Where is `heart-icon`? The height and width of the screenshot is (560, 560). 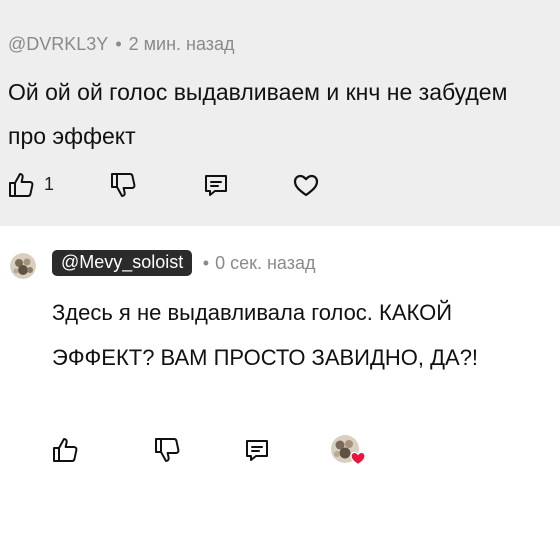 heart-icon is located at coordinates (306, 185).